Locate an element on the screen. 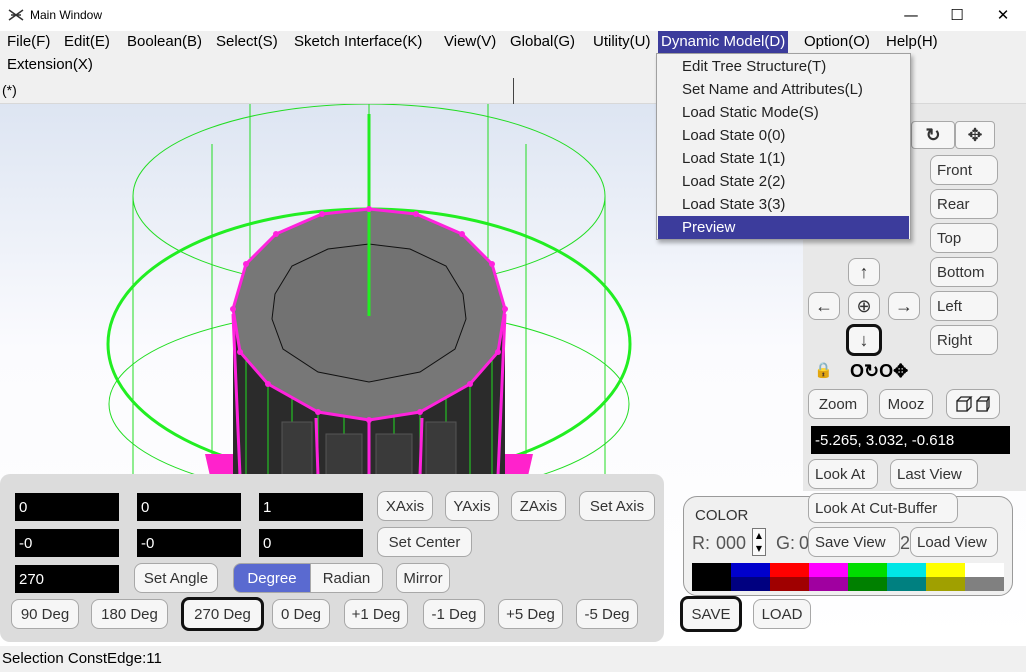 The width and height of the screenshot is (1026, 672). menu-dynamic-model: Dynamic Model(D) is located at coordinates (723, 42).